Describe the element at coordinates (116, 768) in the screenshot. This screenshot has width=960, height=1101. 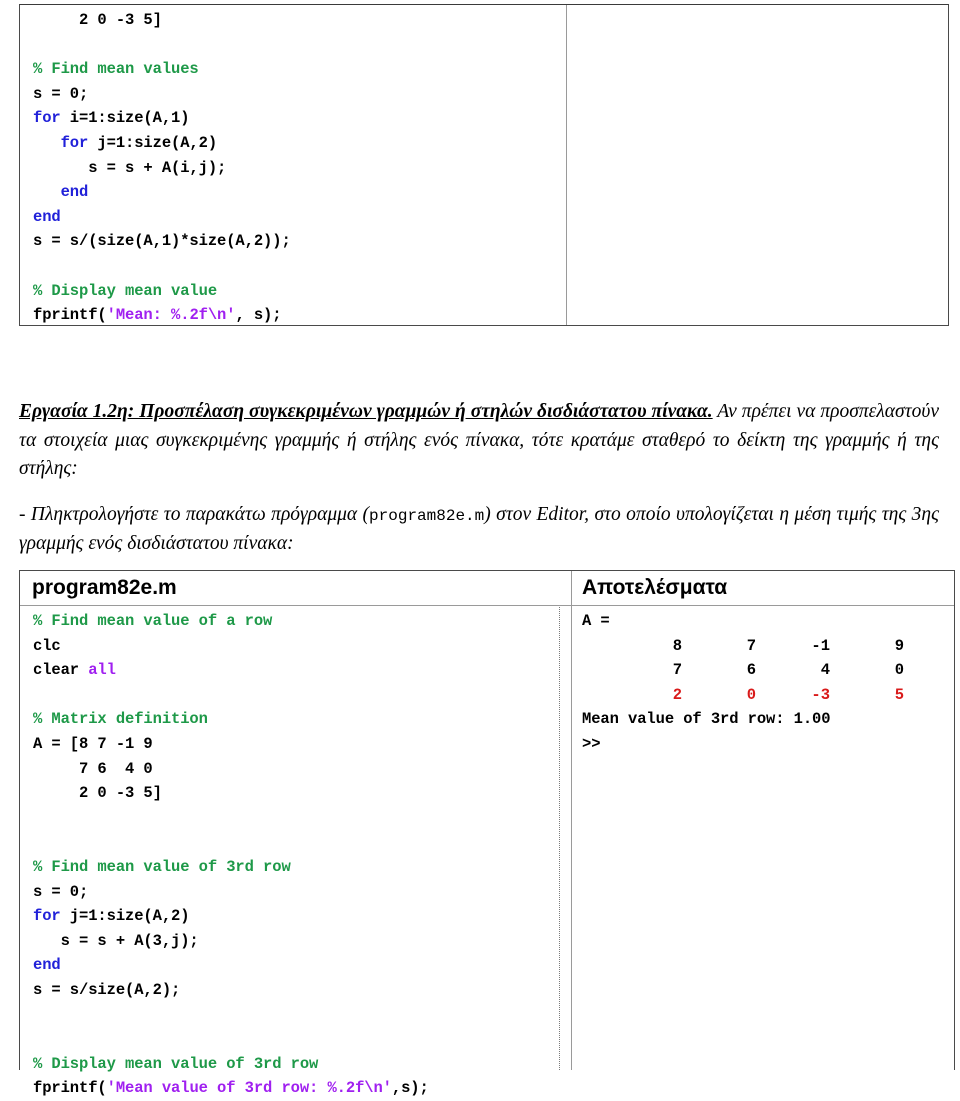
I see `code-token: 7 6 4 0` at that location.